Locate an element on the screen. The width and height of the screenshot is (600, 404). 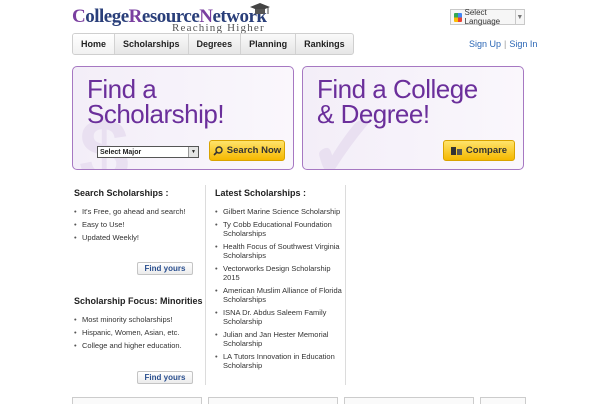
nav-planning: Planning is located at coordinates (269, 44).